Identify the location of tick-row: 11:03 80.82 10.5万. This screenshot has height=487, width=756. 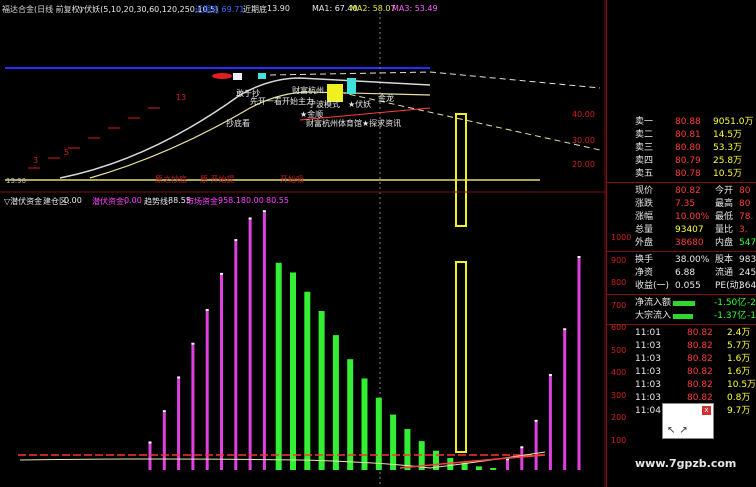
(681, 385).